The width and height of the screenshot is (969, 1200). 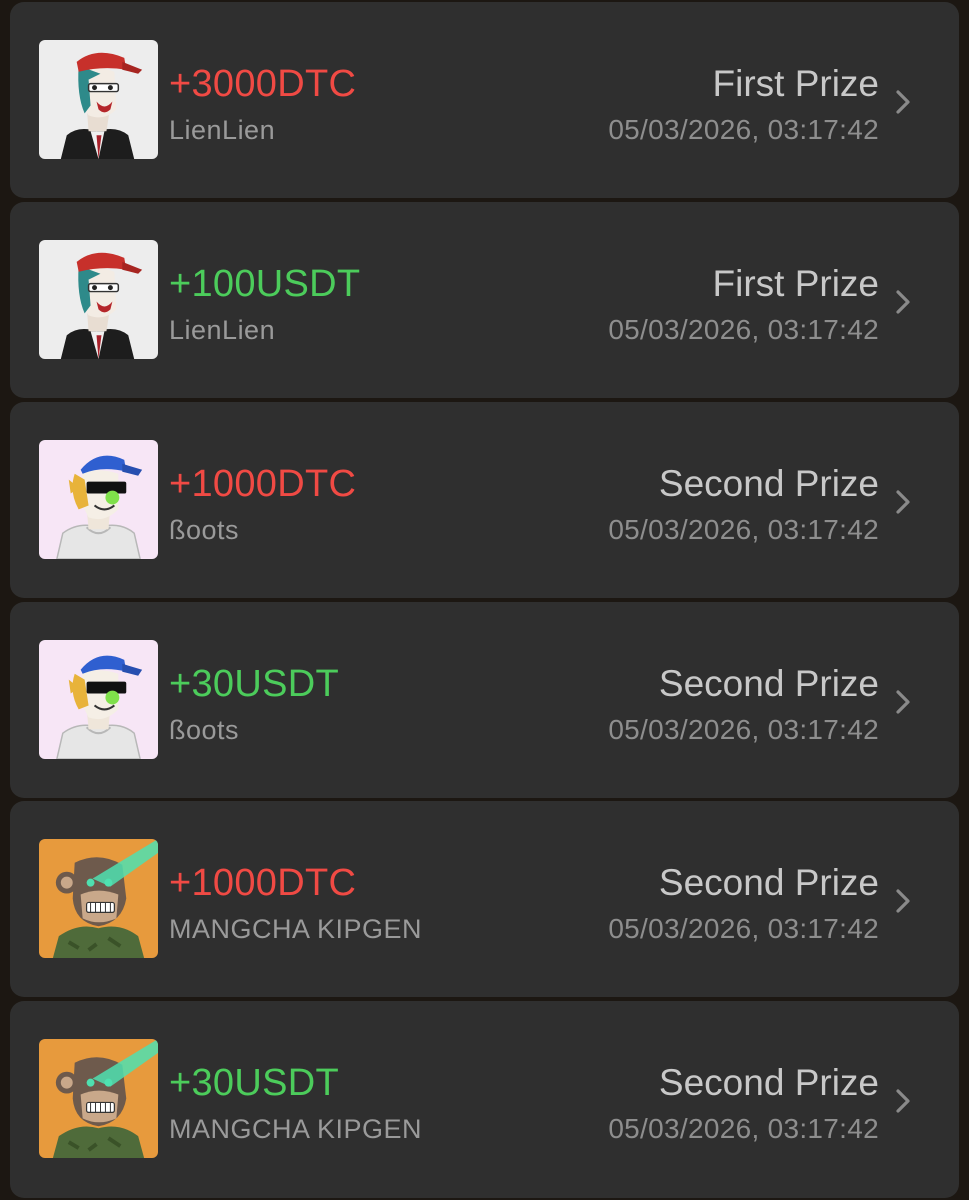 What do you see at coordinates (265, 284) in the screenshot?
I see `prize-amount: +100USDT` at bounding box center [265, 284].